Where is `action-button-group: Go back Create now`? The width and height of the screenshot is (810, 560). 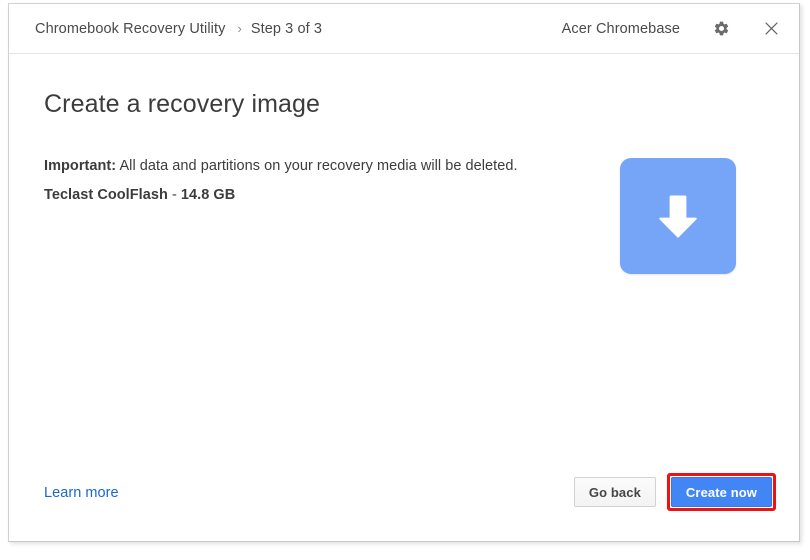 action-button-group: Go back Create now is located at coordinates (674, 492).